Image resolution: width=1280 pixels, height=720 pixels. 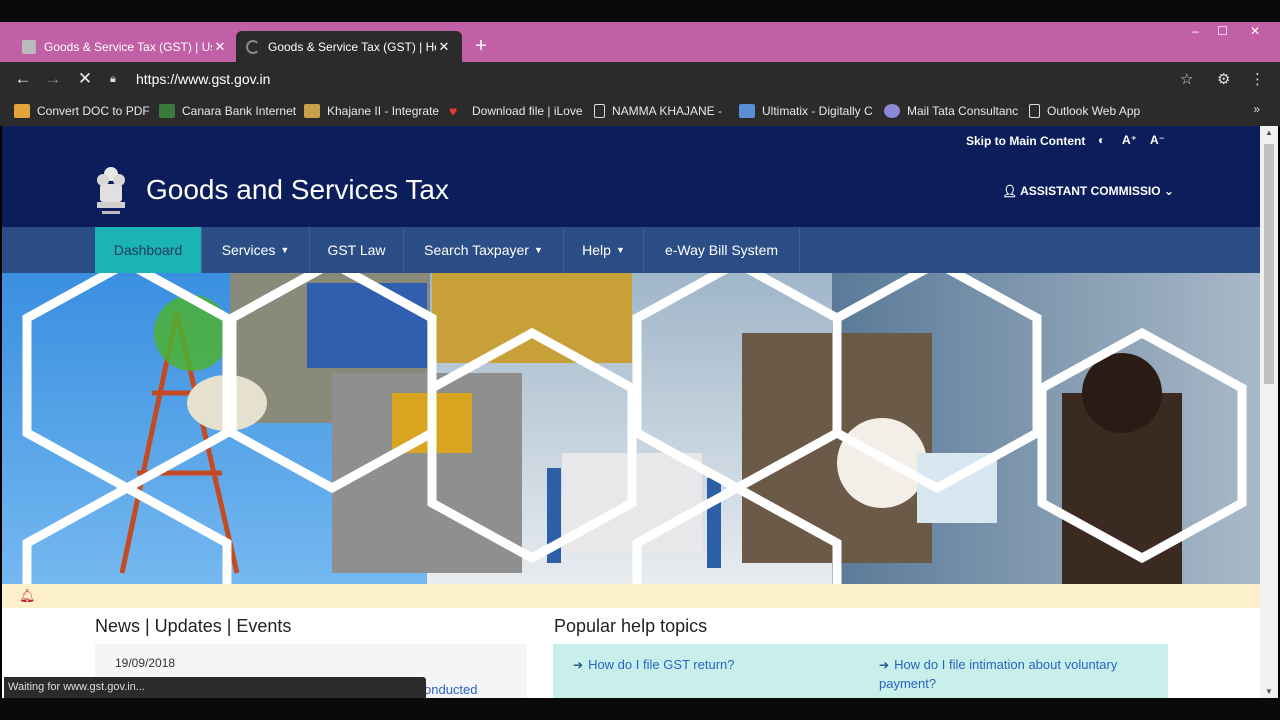 I want to click on utility-bar: Skip to Main Content ◐ A⁺ A⁻, so click(x=631, y=141).